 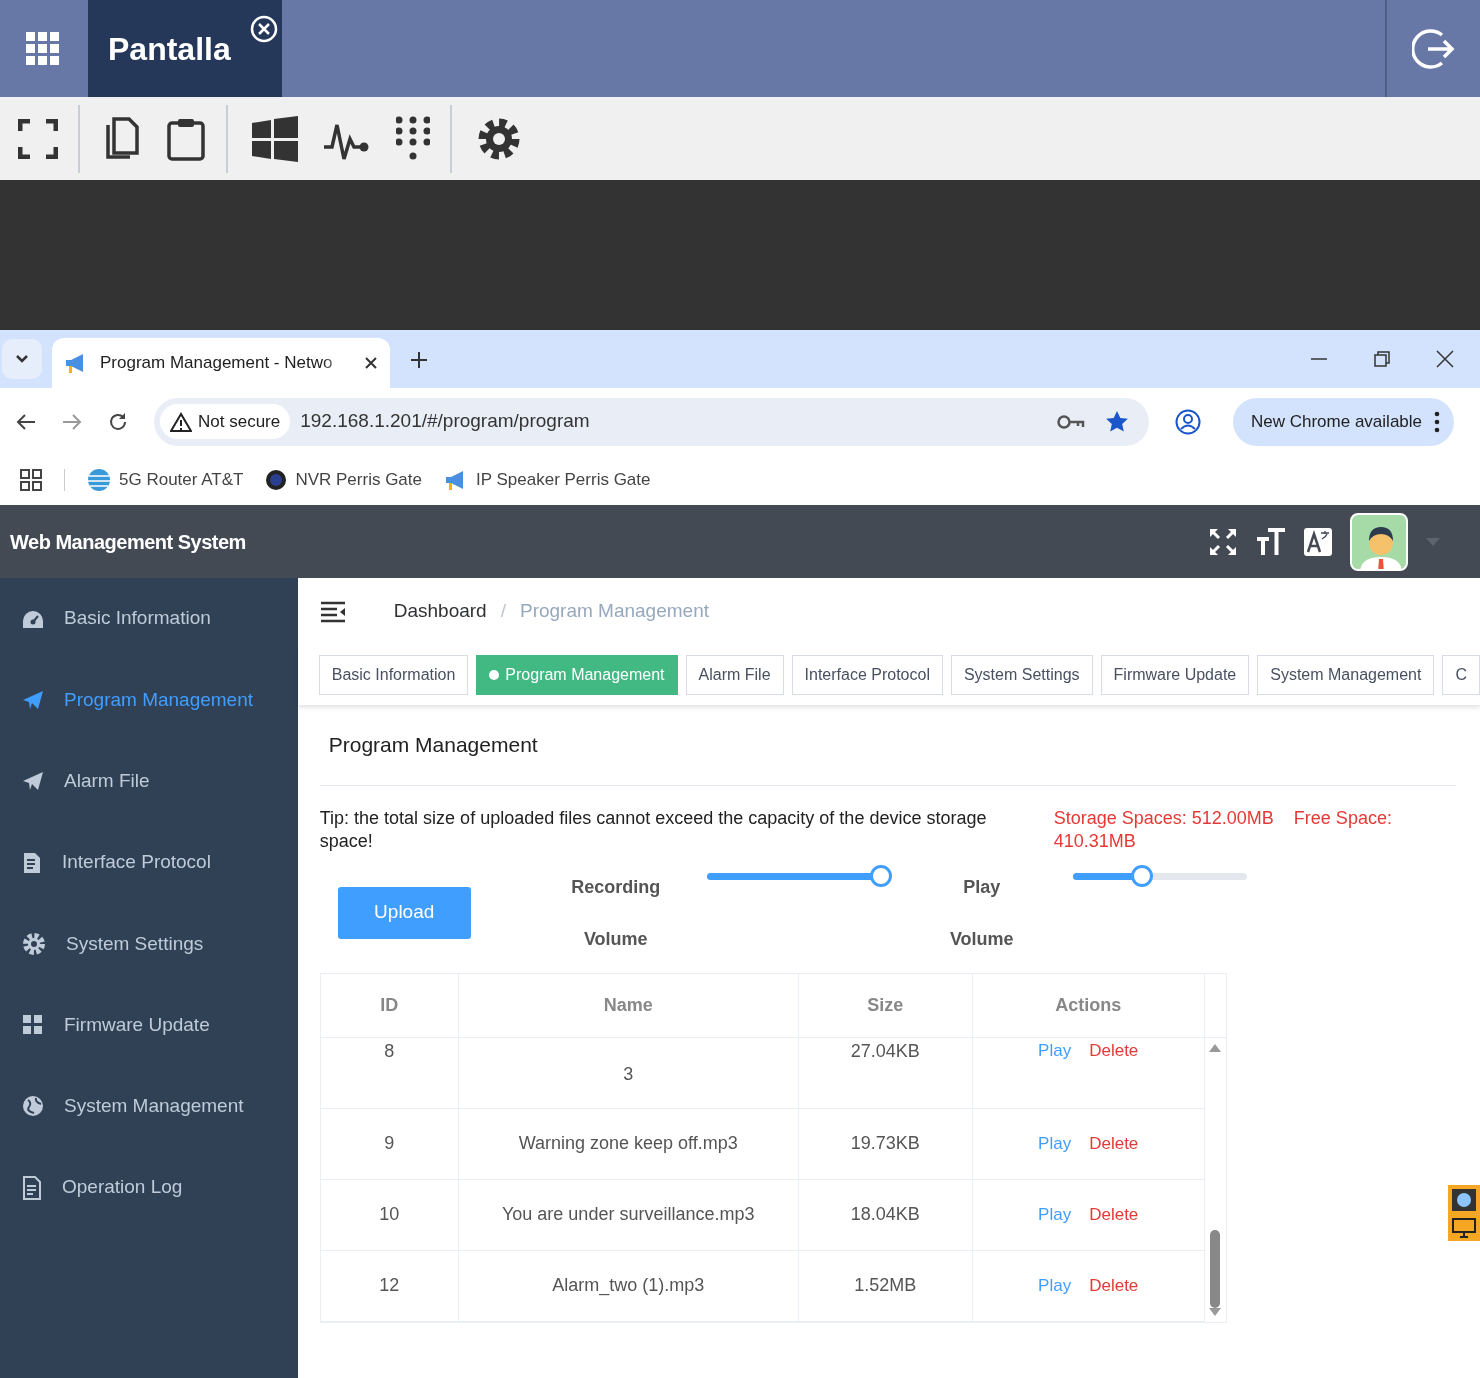 I want to click on avatar, so click(x=1379, y=541).